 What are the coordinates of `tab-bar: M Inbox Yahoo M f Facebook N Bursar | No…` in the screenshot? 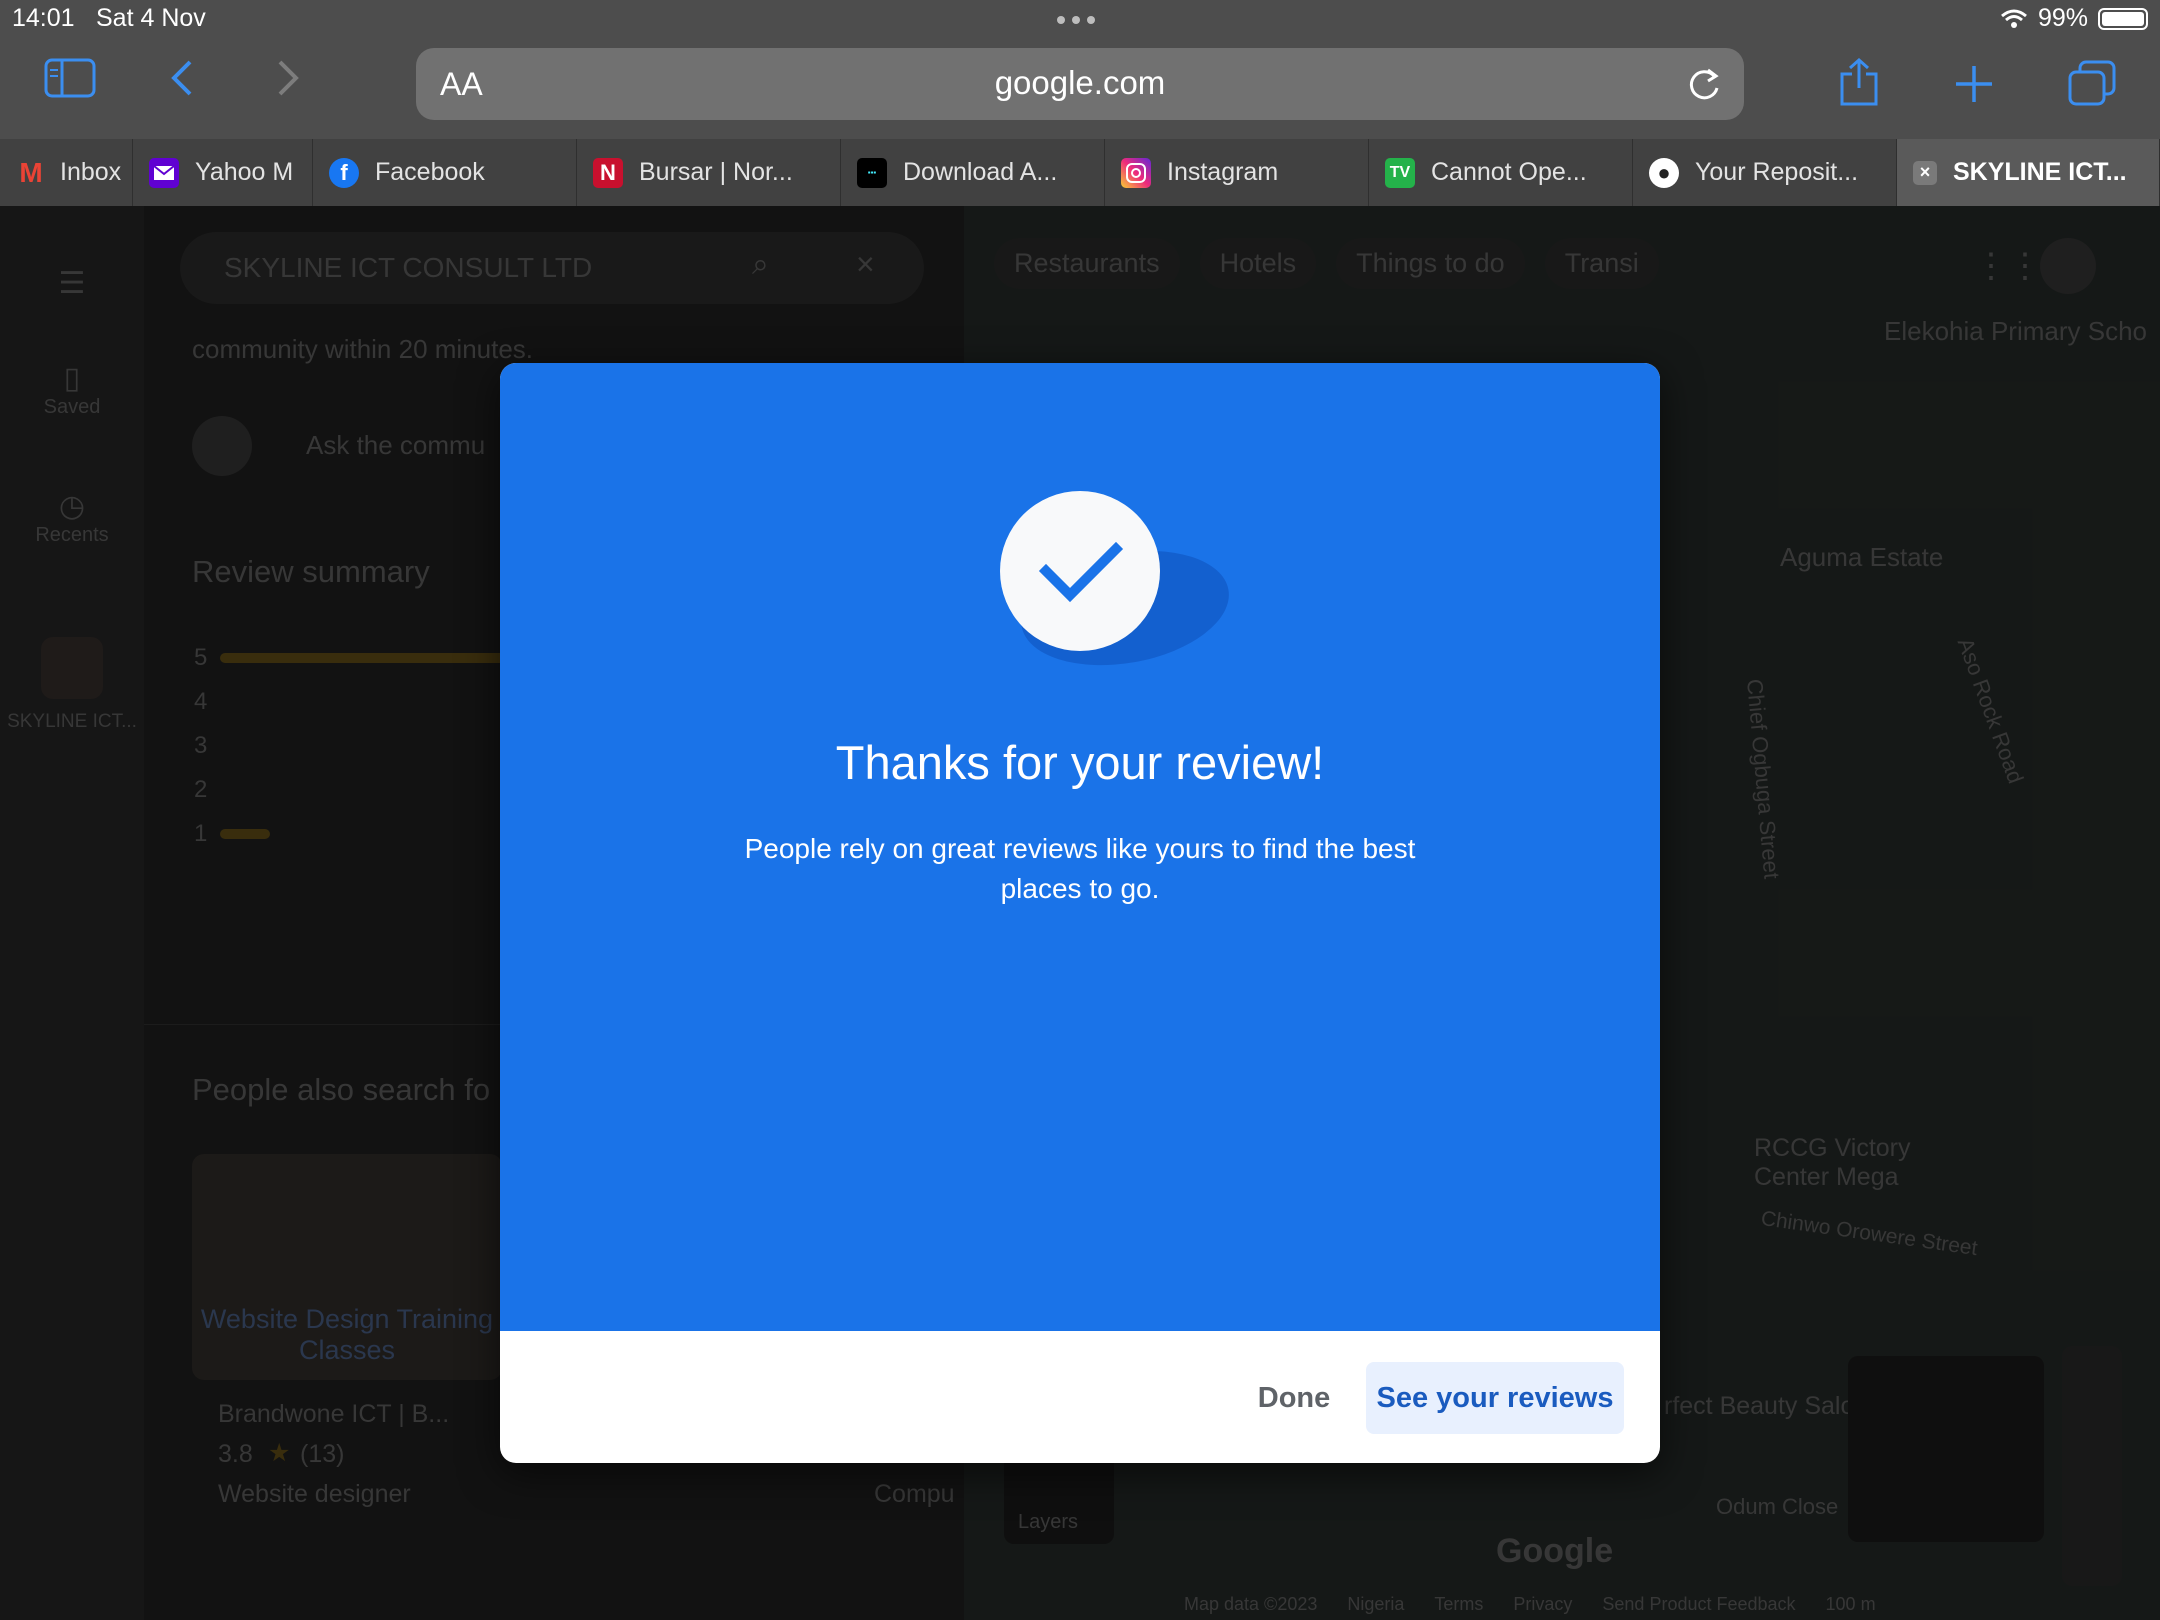 It's located at (1080, 172).